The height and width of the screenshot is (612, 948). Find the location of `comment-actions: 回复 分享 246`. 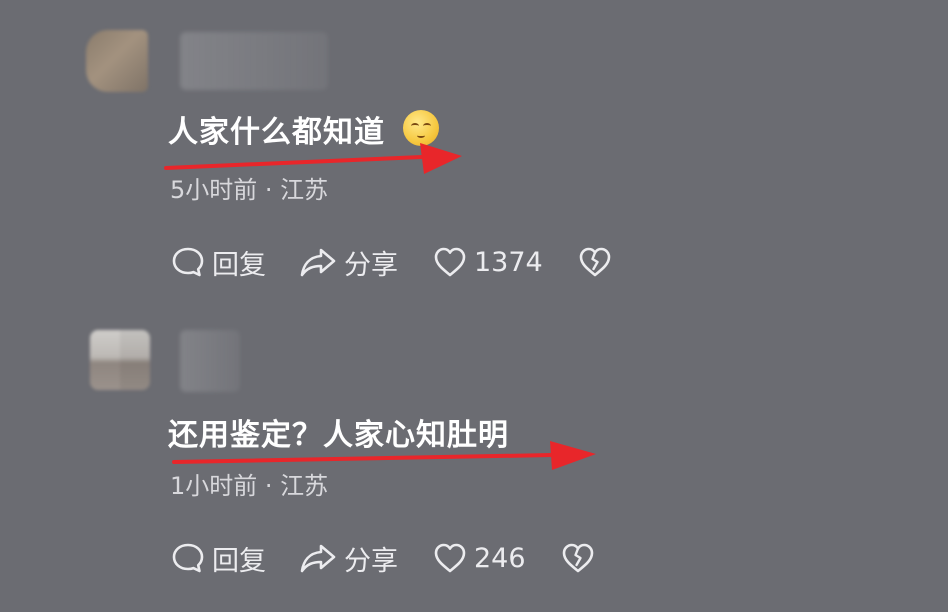

comment-actions: 回复 分享 246 is located at coordinates (383, 558).